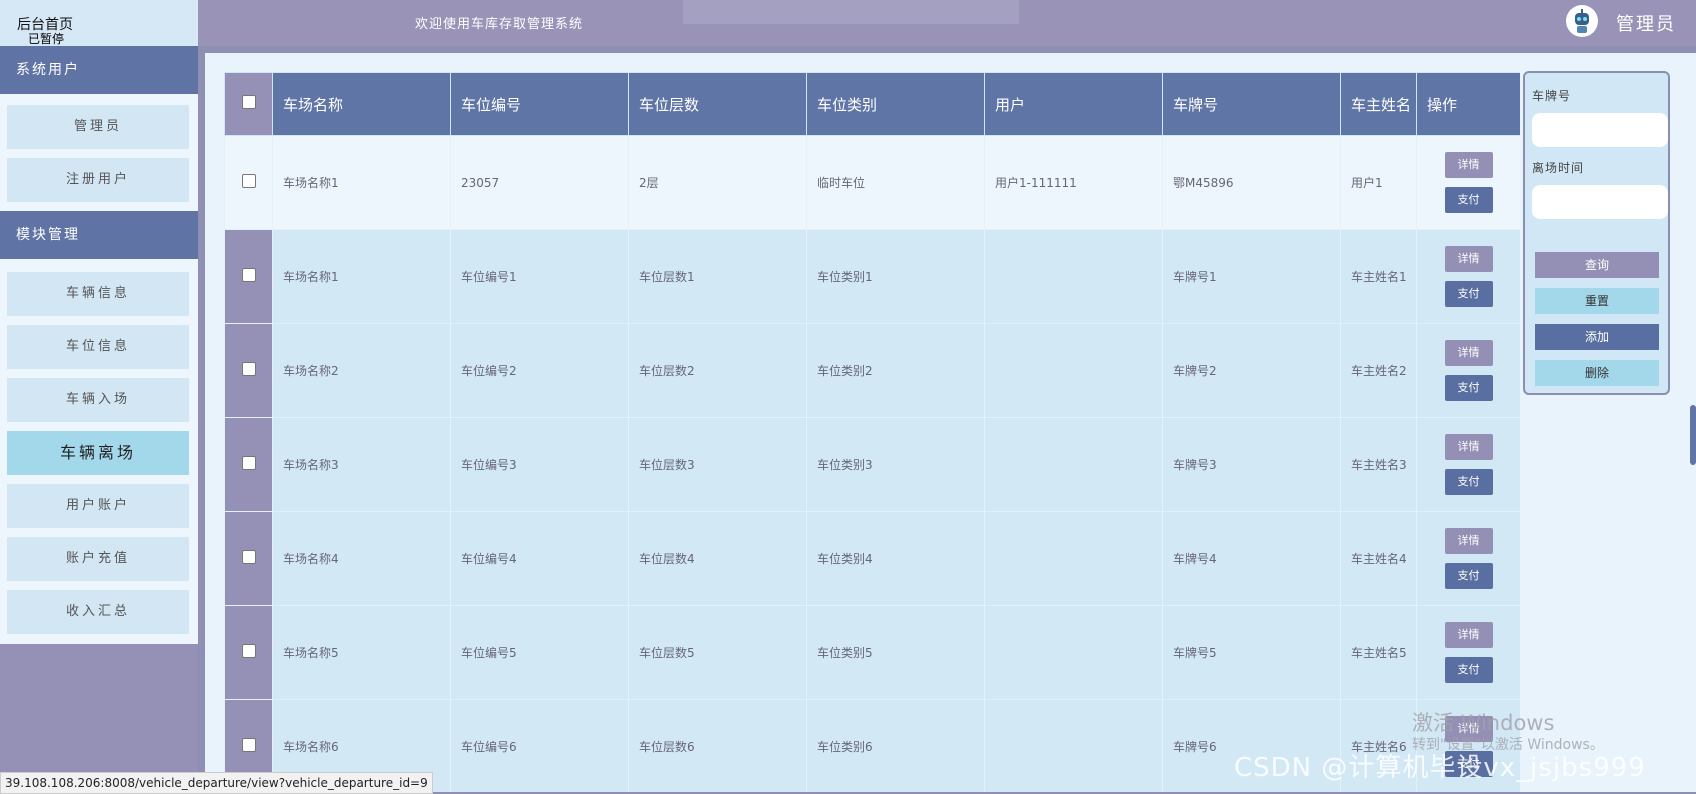  Describe the element at coordinates (361, 652) in the screenshot. I see `lot-name-cell: 车场名称5` at that location.